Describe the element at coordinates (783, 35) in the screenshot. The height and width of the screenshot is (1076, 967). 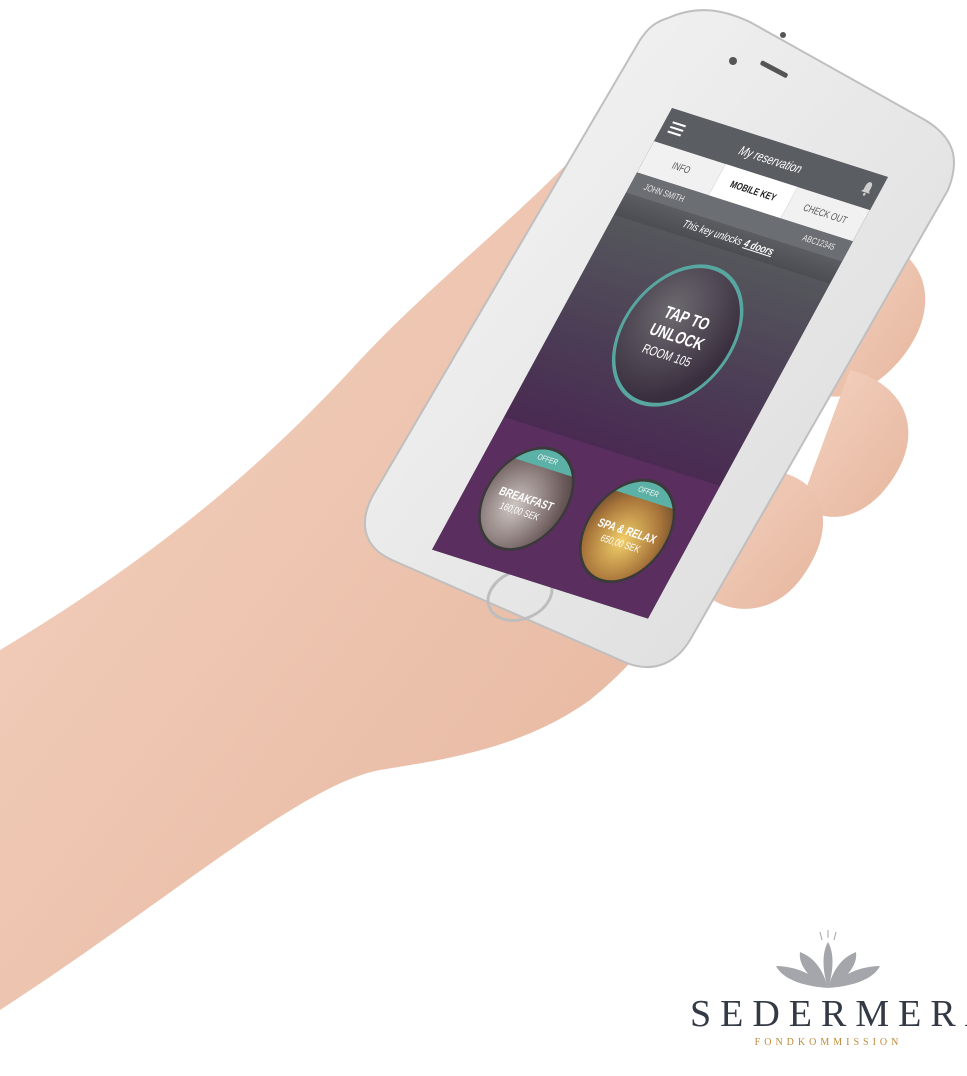
I see `sensor` at that location.